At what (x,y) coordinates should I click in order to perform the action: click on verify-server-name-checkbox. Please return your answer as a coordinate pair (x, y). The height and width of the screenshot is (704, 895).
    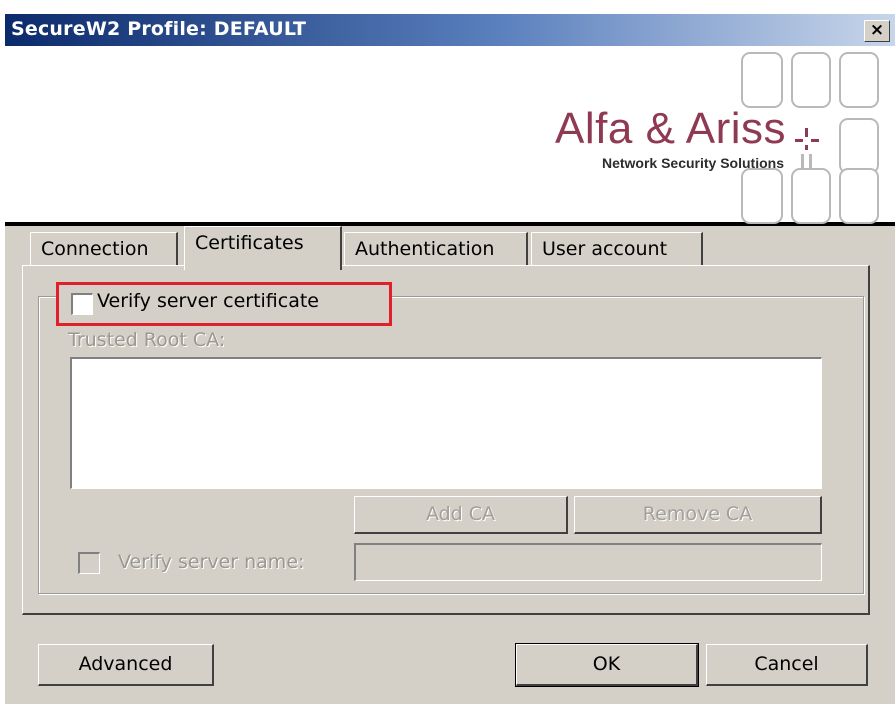
    Looking at the image, I should click on (89, 563).